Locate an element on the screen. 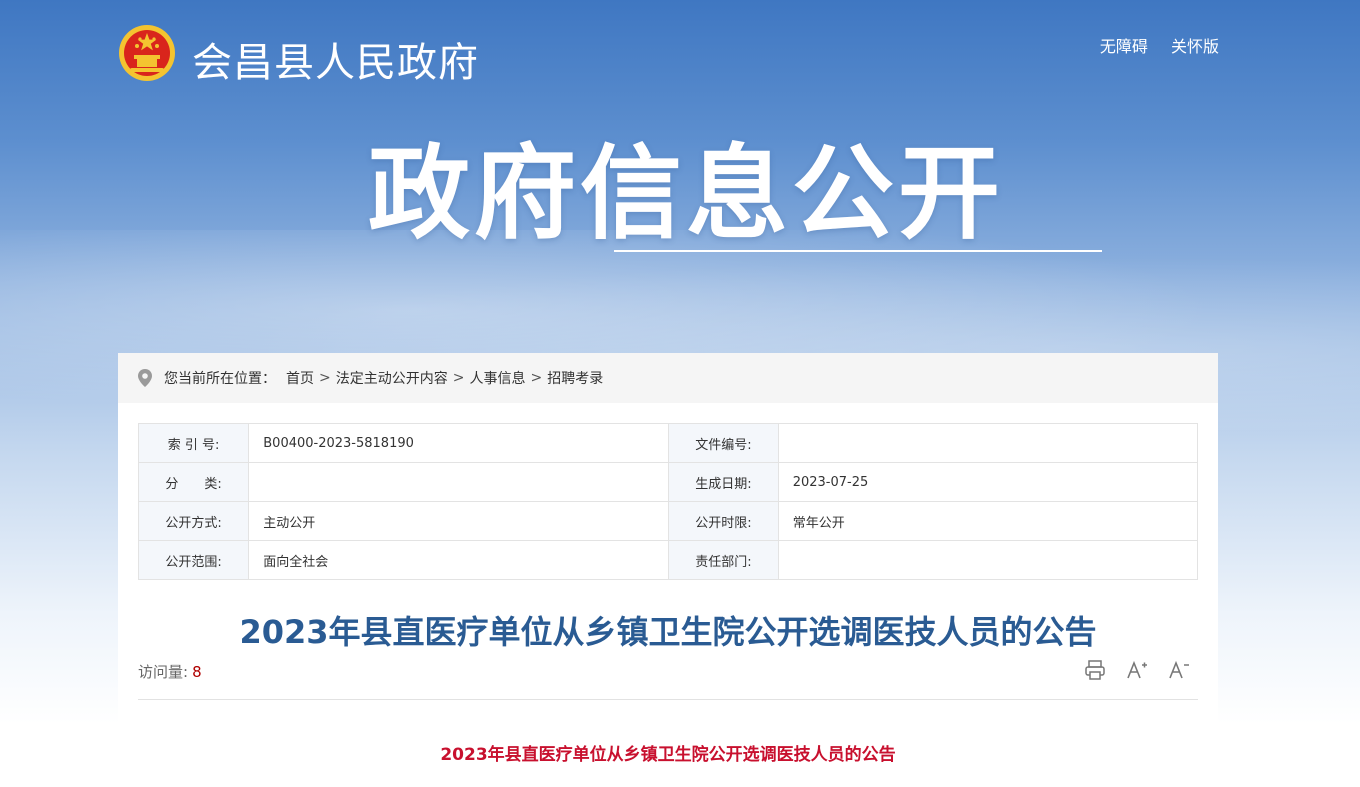  article-tools is located at coordinates (1137, 670).